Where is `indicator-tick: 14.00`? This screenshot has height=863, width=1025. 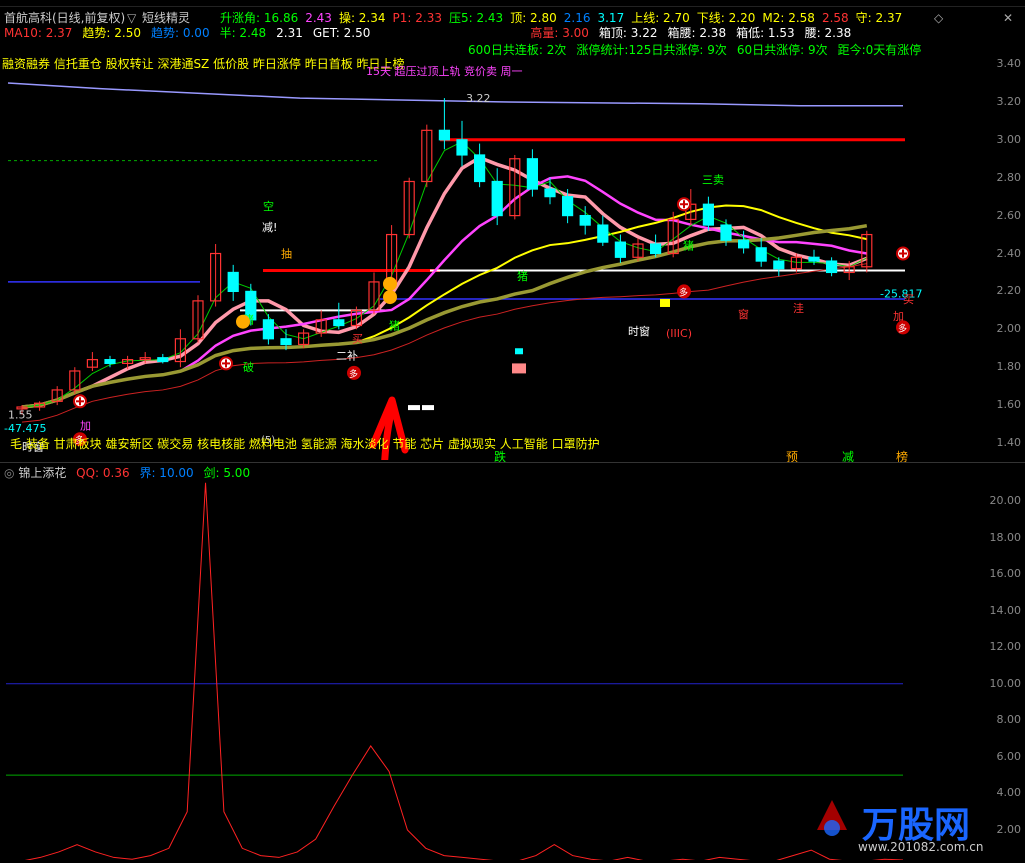 indicator-tick: 14.00 is located at coordinates (1005, 610).